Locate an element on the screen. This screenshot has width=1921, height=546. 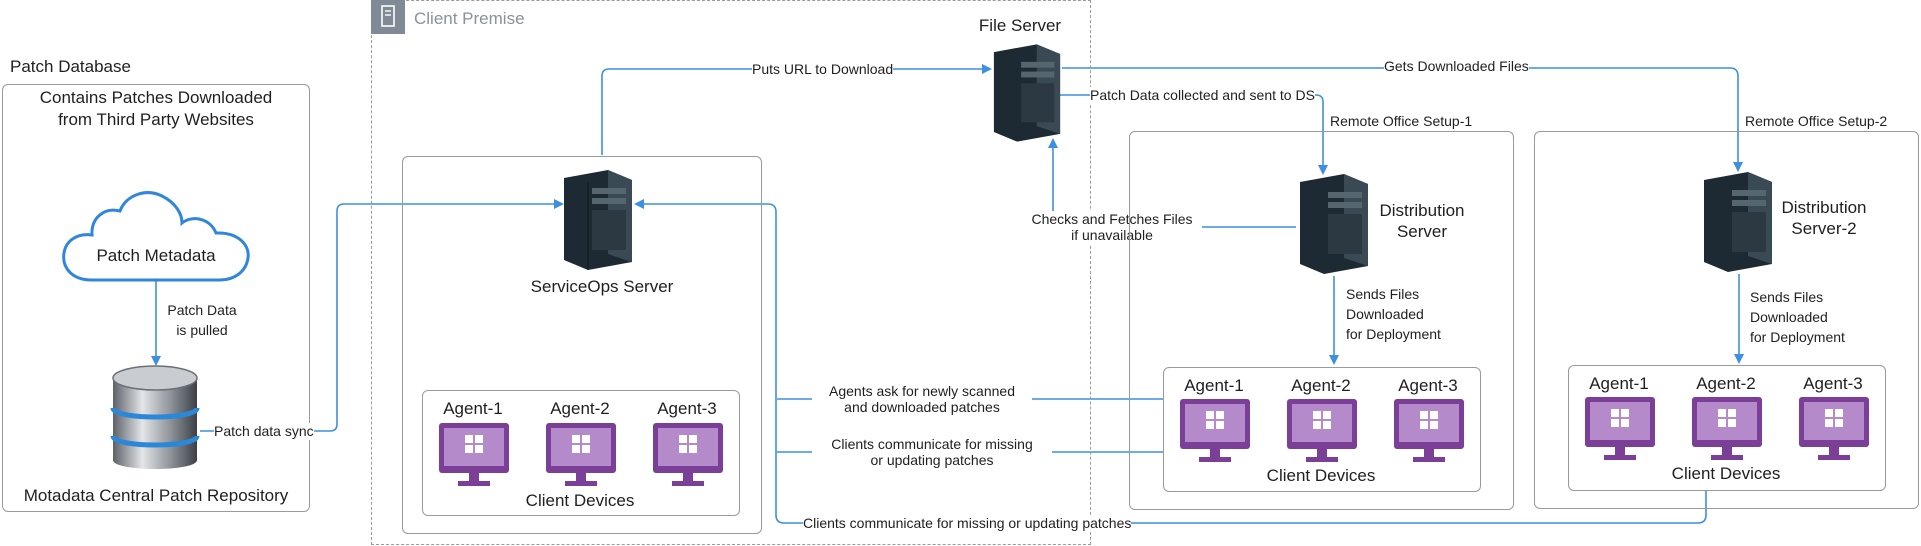
remote-office-1-title: Remote Office Setup-1 is located at coordinates (1401, 121).